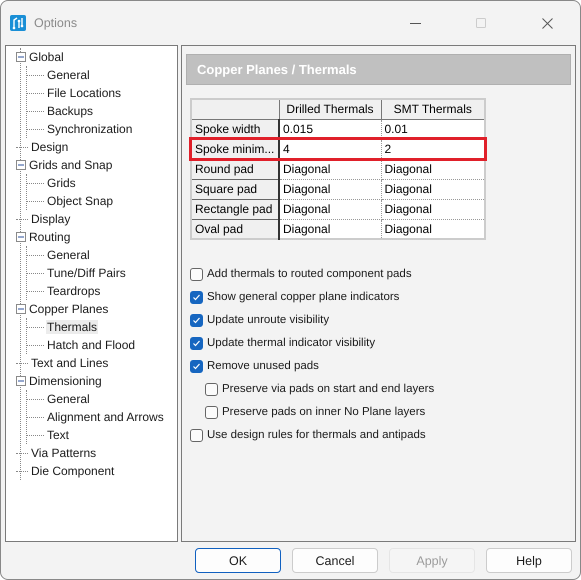 Image resolution: width=581 pixels, height=580 pixels. Describe the element at coordinates (80, 201) in the screenshot. I see `tree-item: Object Snap` at that location.